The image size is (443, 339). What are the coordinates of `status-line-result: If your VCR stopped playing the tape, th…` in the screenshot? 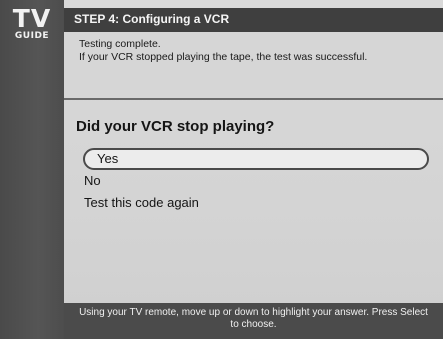 It's located at (223, 57).